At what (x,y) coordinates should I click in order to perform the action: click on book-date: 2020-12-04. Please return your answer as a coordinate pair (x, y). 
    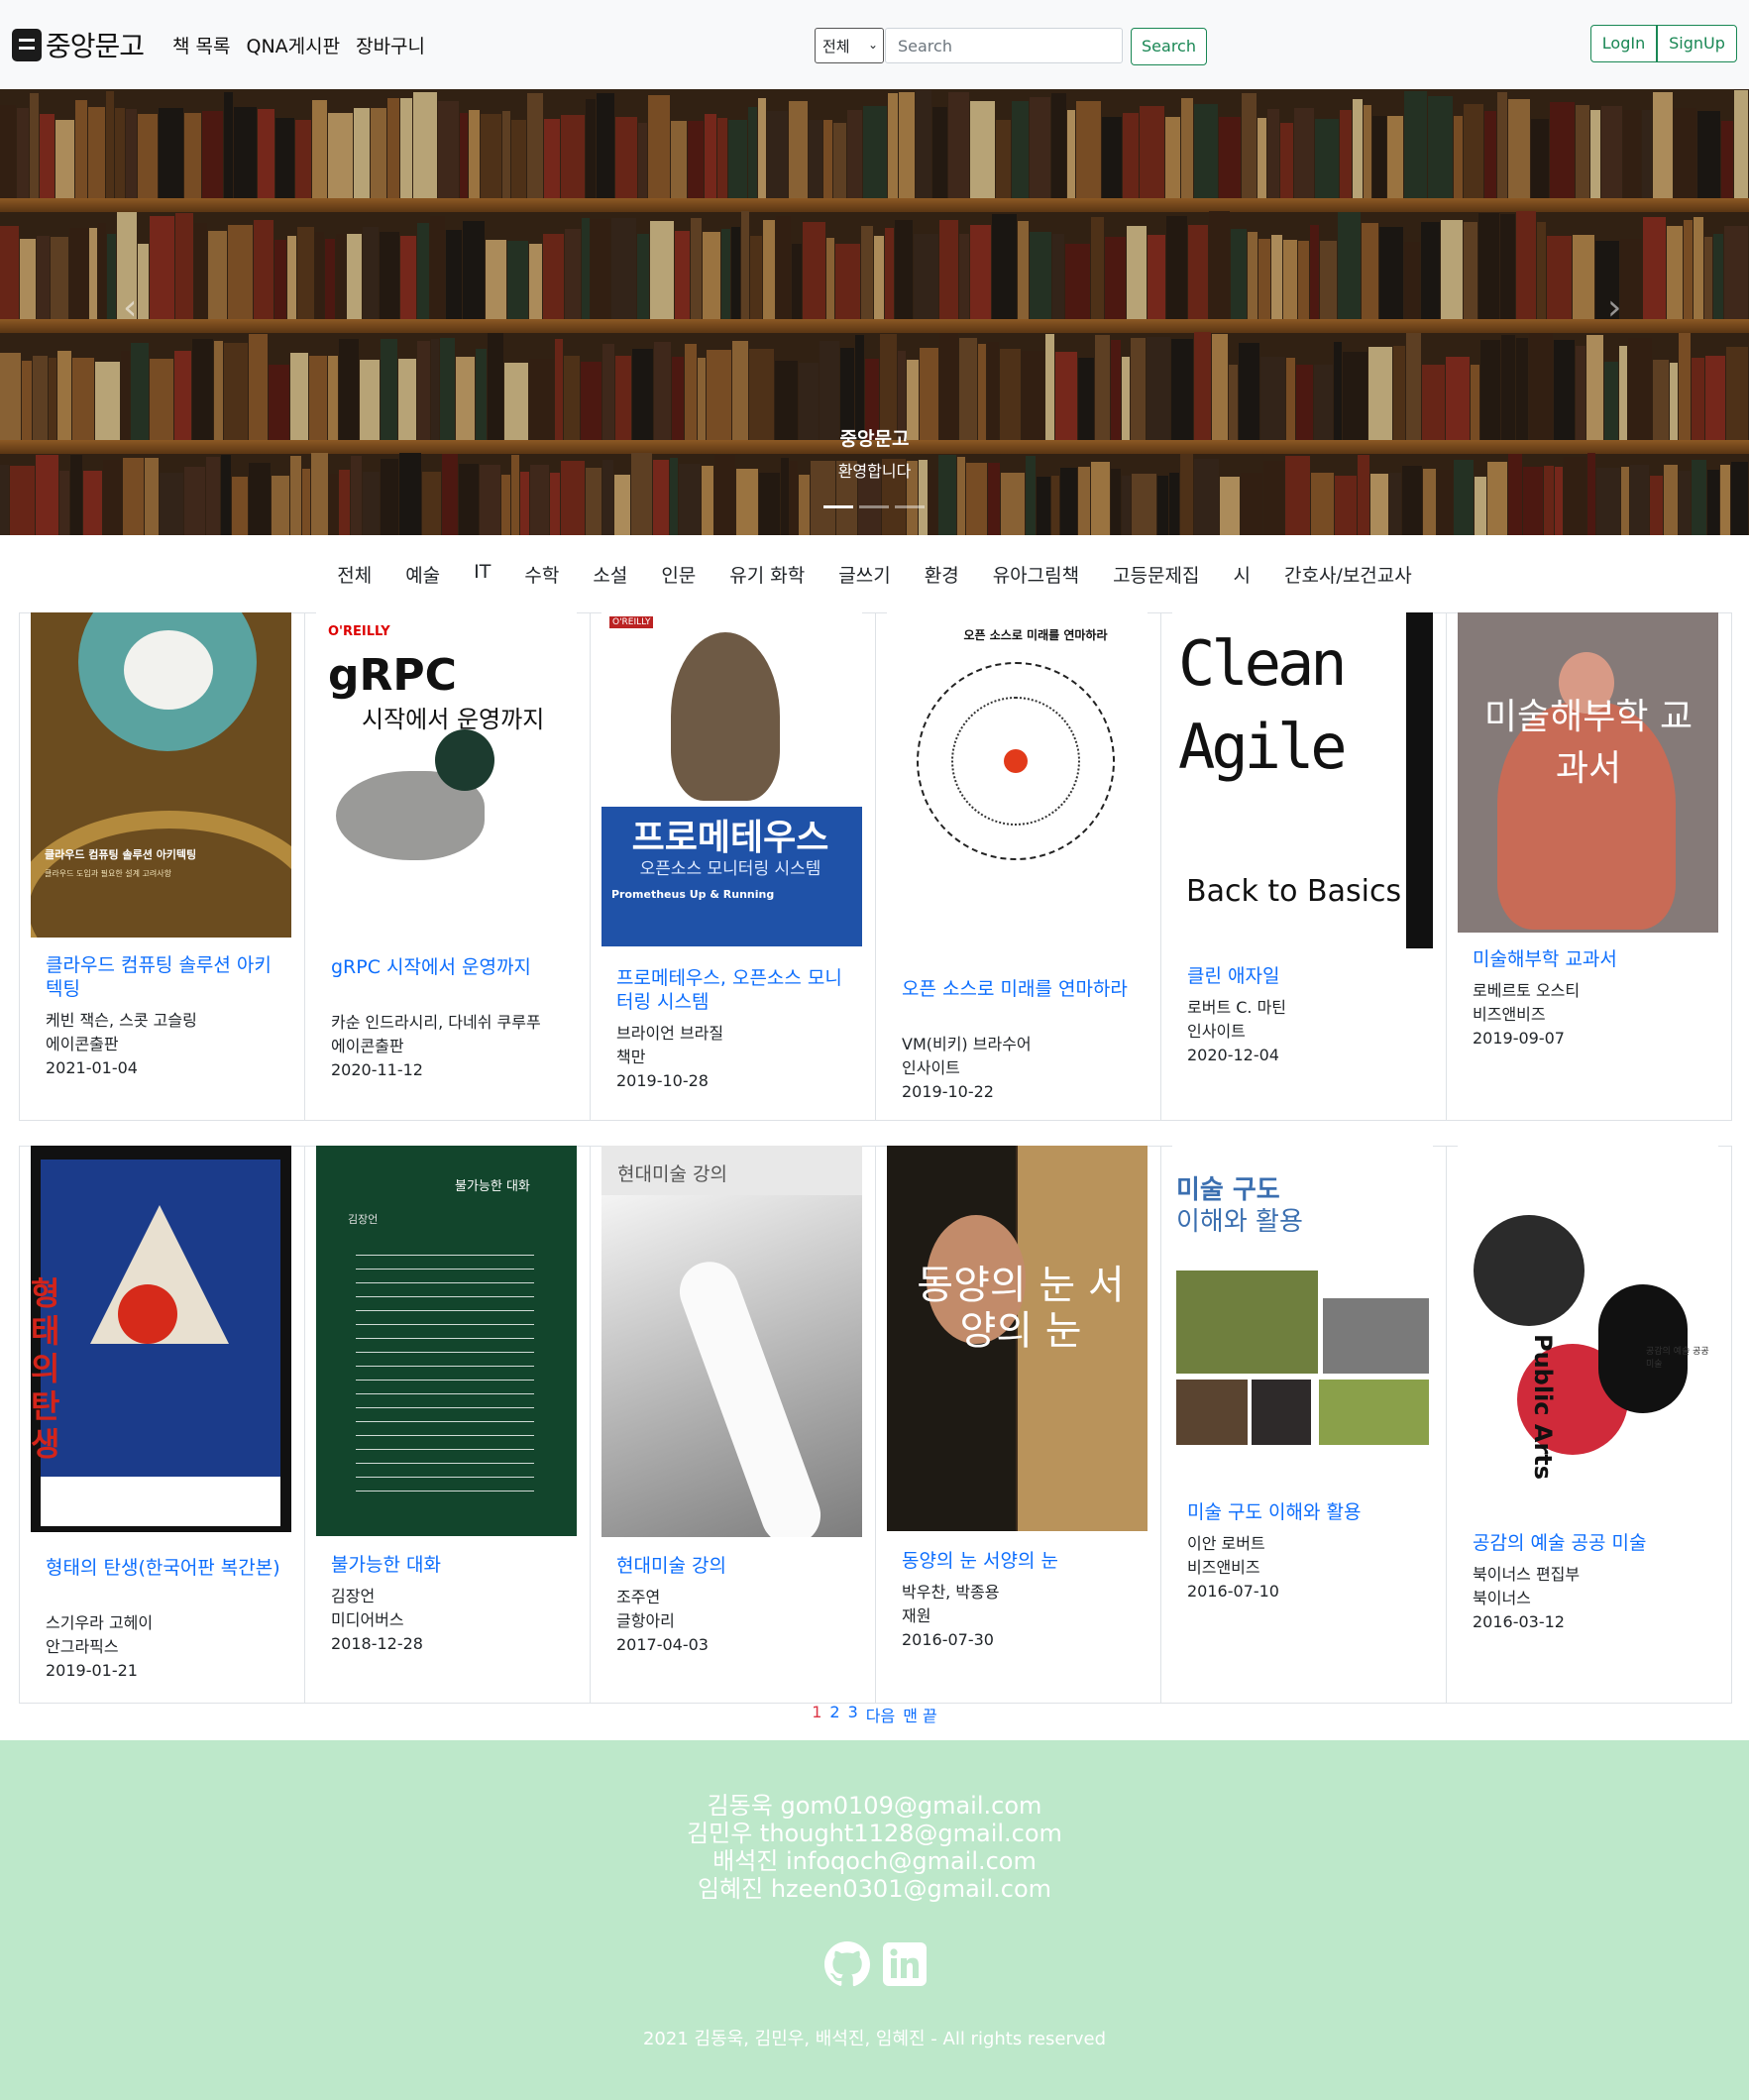
    Looking at the image, I should click on (1233, 1055).